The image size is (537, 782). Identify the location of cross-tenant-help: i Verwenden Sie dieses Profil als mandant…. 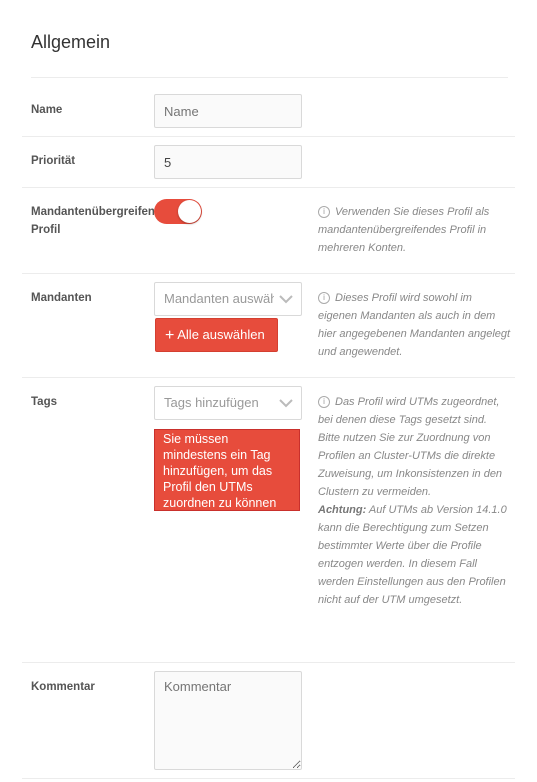
(415, 230).